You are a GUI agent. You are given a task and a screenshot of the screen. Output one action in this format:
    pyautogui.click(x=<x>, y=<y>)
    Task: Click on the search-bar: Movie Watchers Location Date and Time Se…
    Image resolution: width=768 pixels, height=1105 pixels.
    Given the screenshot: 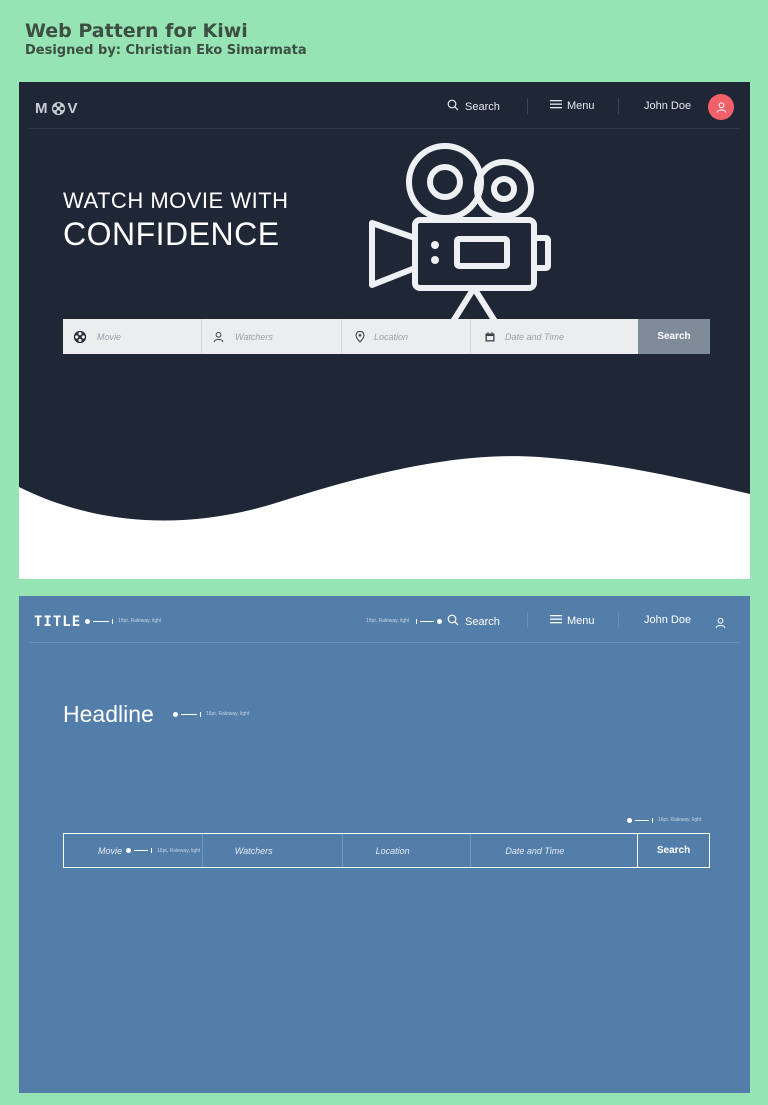 What is the action you would take?
    pyautogui.click(x=386, y=336)
    